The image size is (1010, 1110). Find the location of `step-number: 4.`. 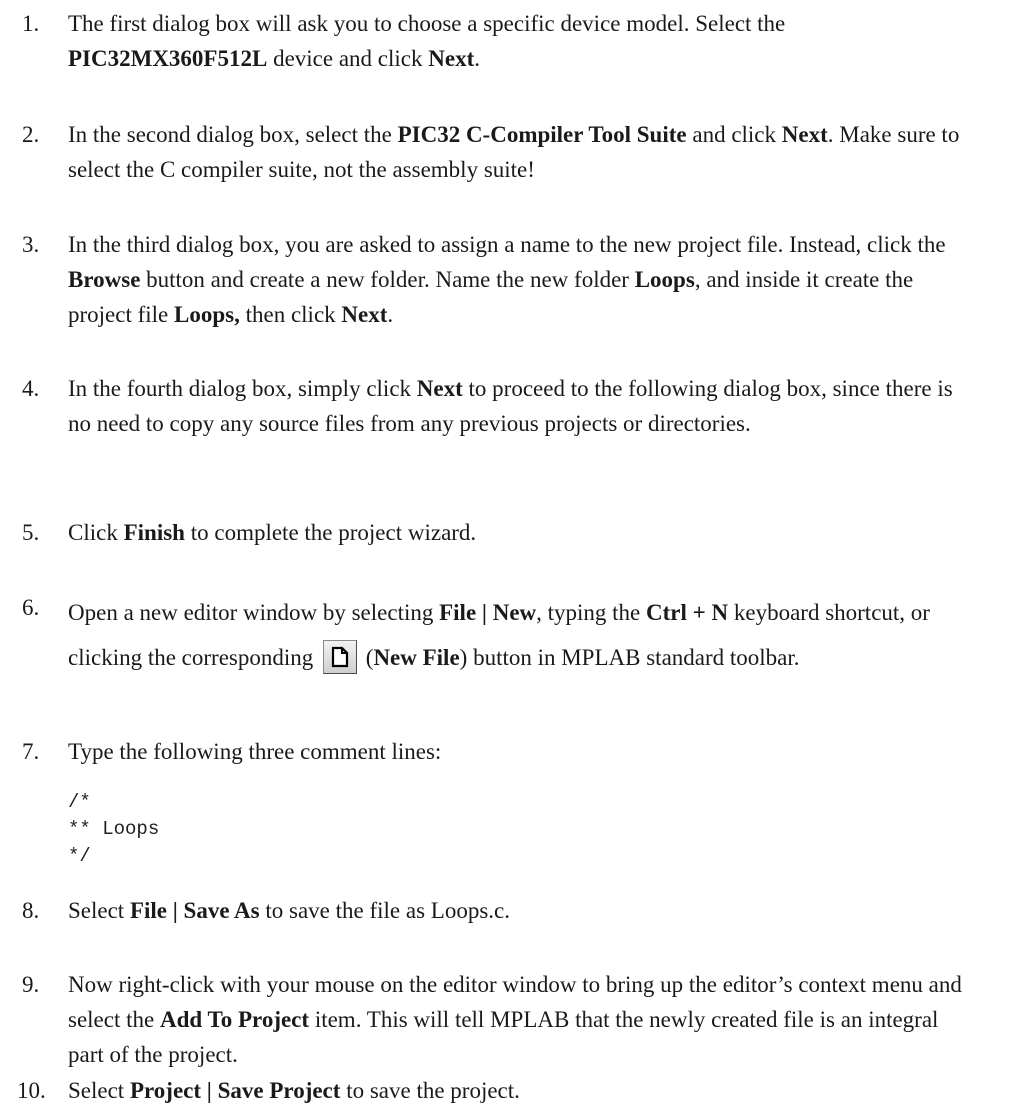

step-number: 4. is located at coordinates (31, 388).